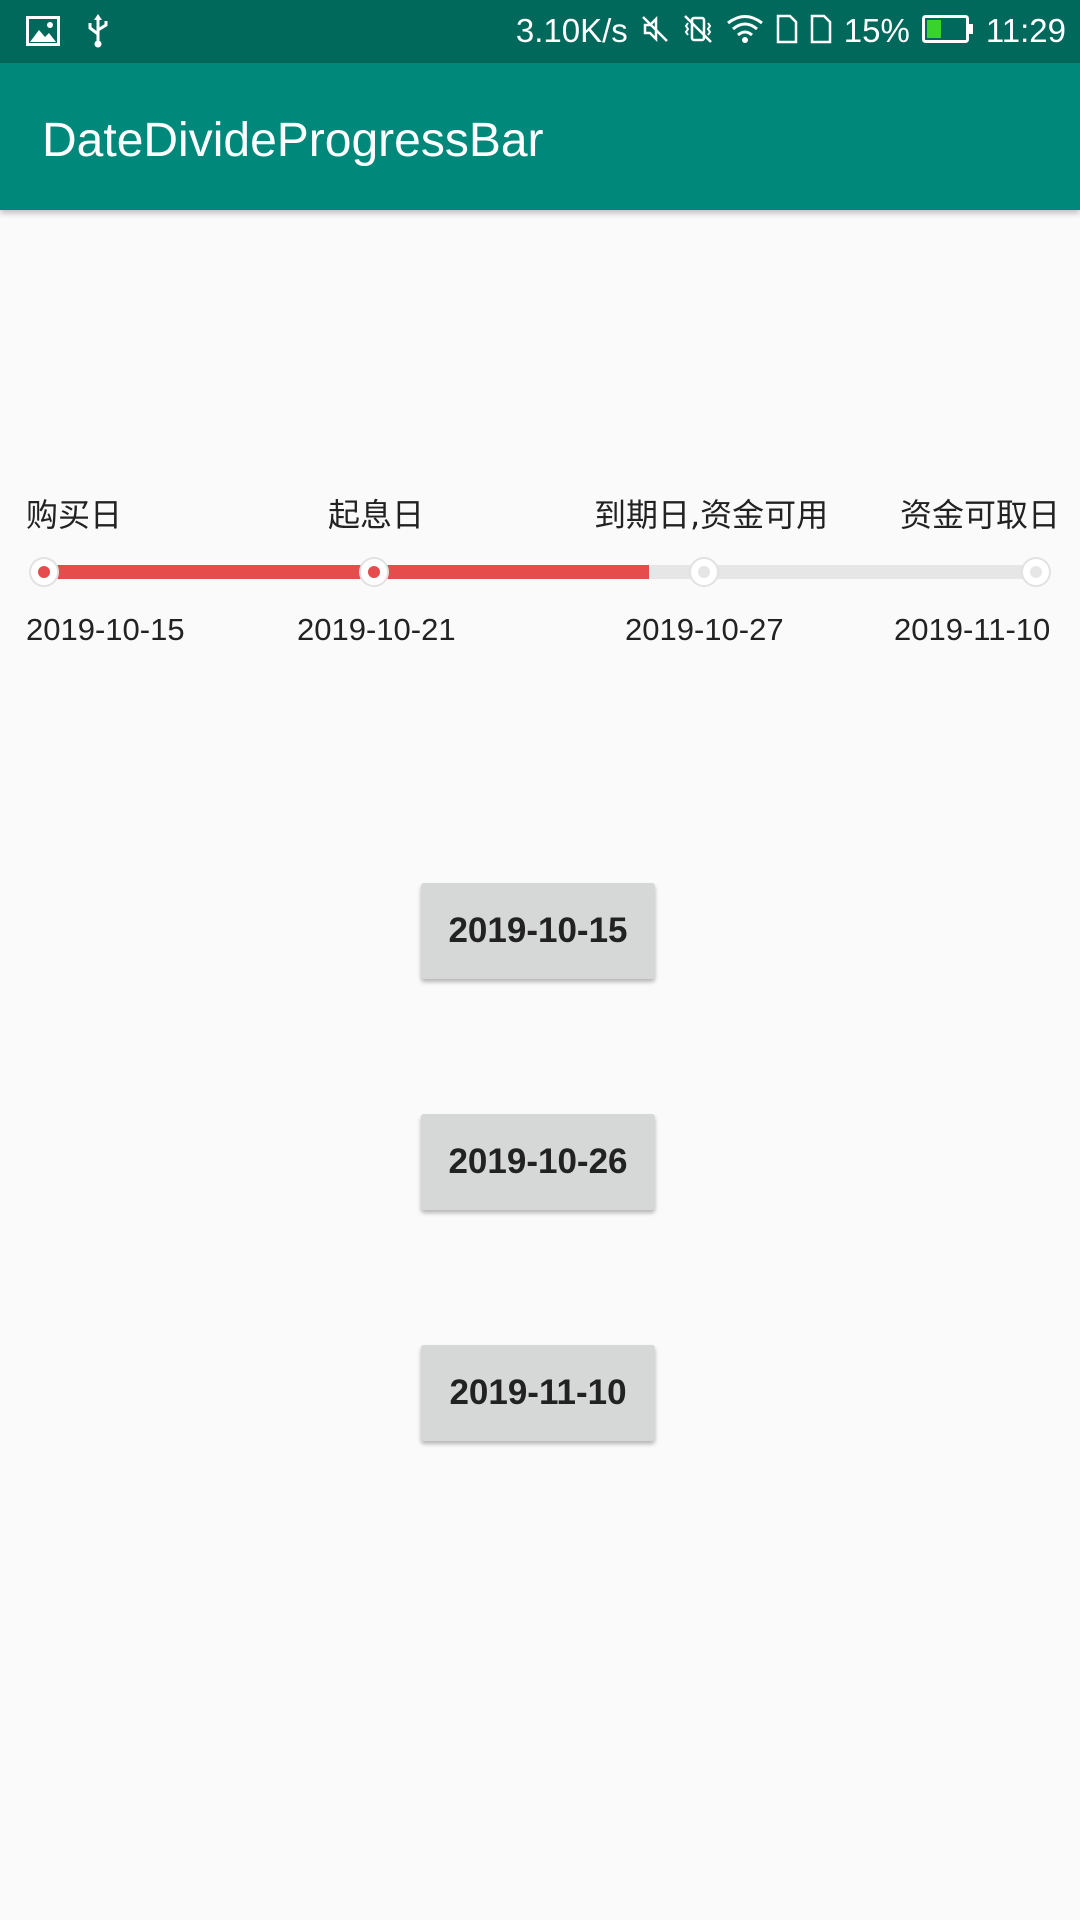  I want to click on progress-fill, so click(346, 572).